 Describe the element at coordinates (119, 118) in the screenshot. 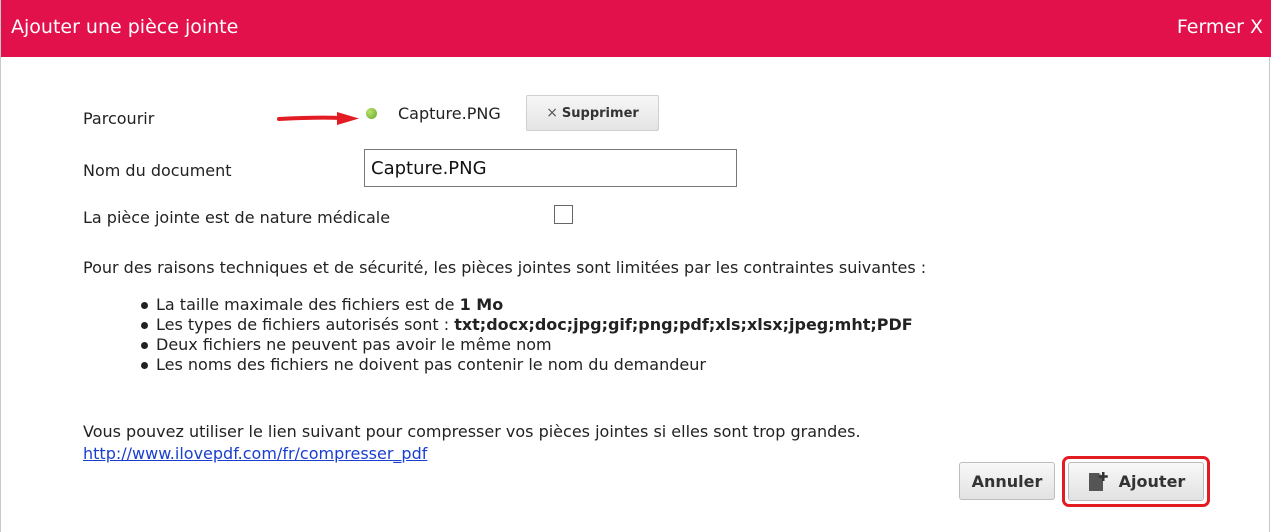

I see `browse-label: Parcourir` at that location.